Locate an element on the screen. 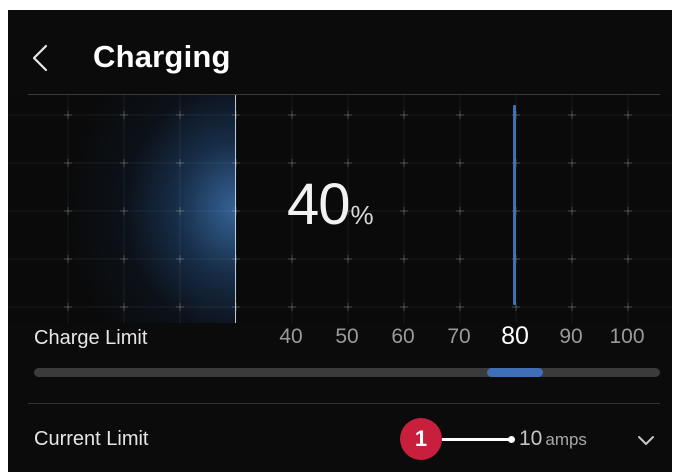 This screenshot has width=679, height=472. charge-limit-option-90: 90 is located at coordinates (570, 337).